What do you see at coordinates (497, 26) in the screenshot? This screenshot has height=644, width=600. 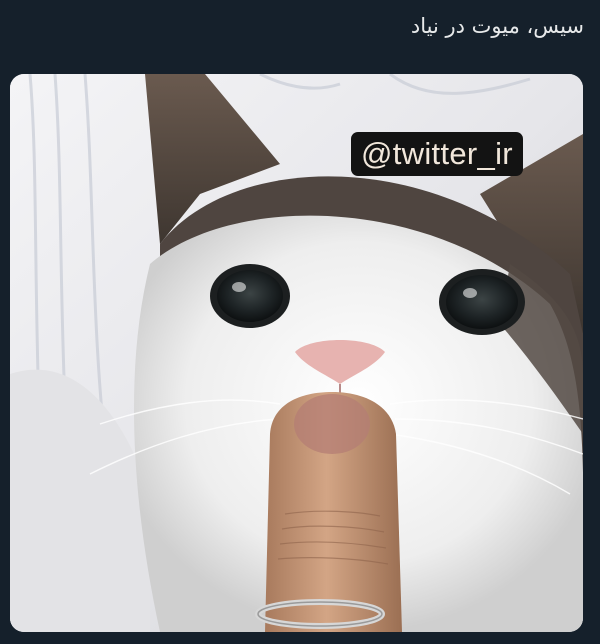 I see `tweet-text: سیس، میوت در نیاد` at bounding box center [497, 26].